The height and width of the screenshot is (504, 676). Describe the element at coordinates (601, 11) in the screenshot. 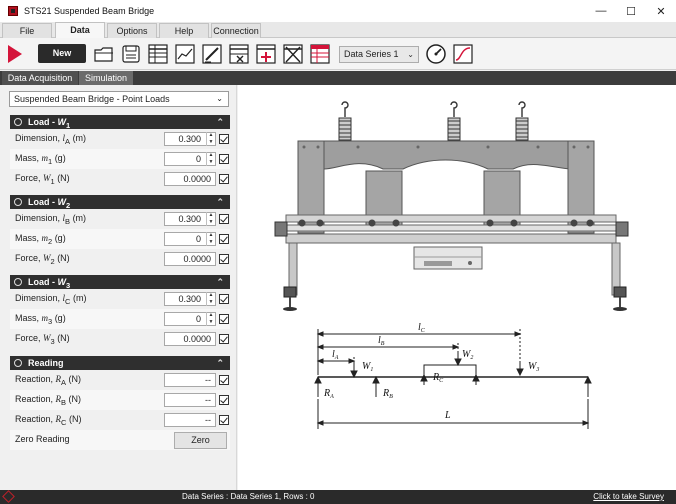

I see `minimize-icon: —` at that location.